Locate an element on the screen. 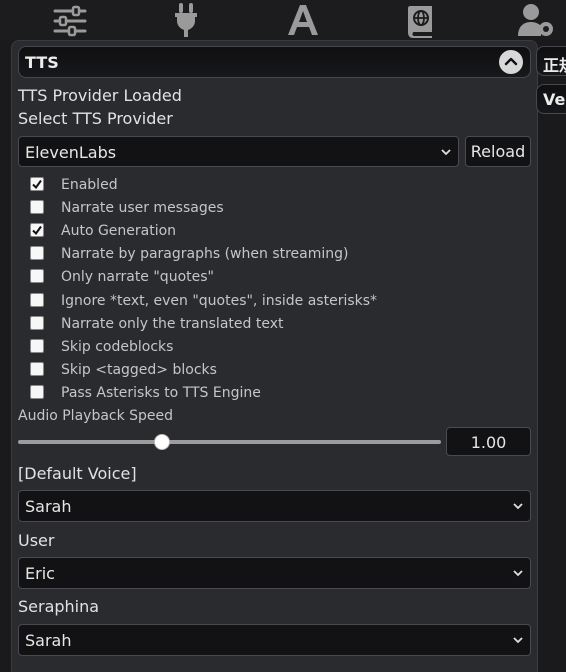 This screenshot has width=566, height=672. option-row: Enabled is located at coordinates (270, 185).